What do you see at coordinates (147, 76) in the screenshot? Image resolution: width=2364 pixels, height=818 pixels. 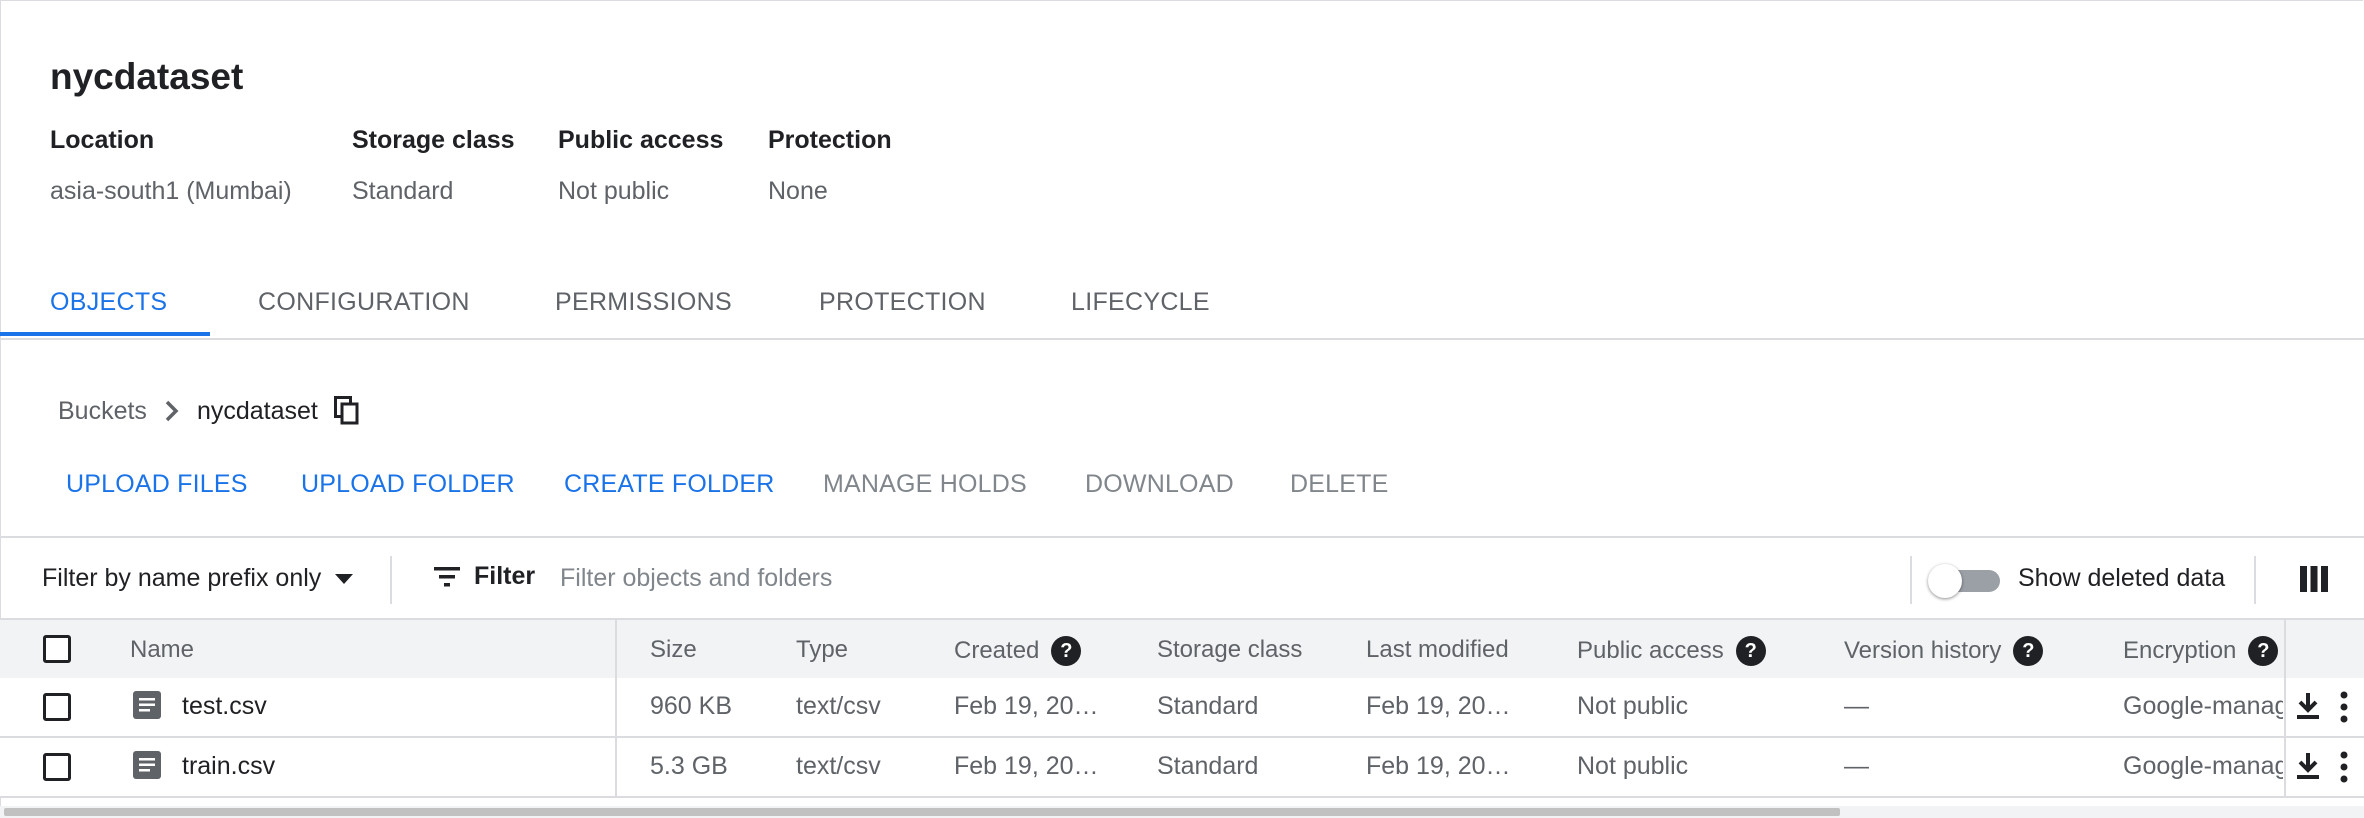 I see `bucket-title: nycdataset` at bounding box center [147, 76].